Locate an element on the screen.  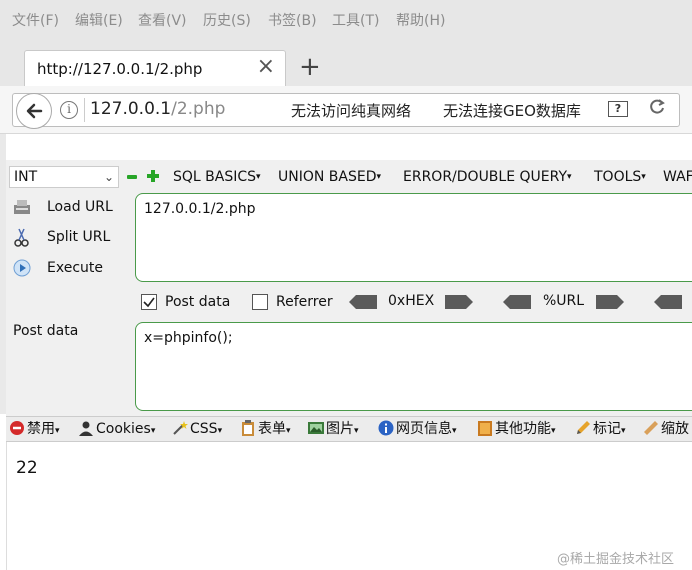
url-path: /2.php is located at coordinates (198, 109).